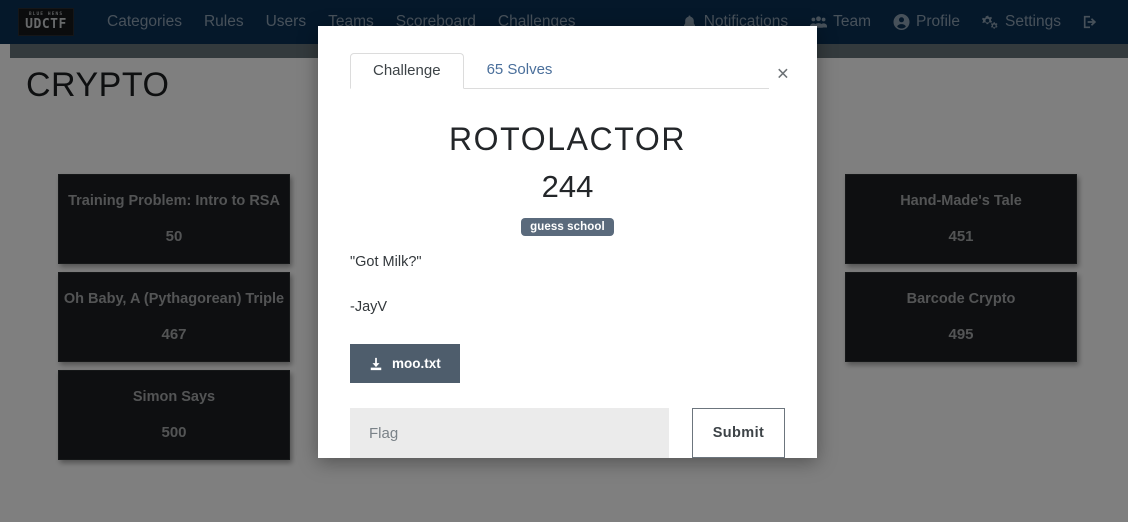  Describe the element at coordinates (376, 363) in the screenshot. I see `download-icon` at that location.